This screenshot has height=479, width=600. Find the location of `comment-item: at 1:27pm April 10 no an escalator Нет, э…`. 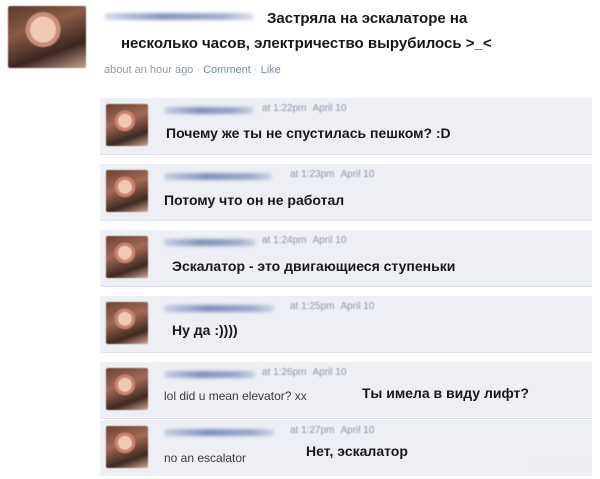

comment-item: at 1:27pm April 10 no an escalator Нет, э… is located at coordinates (346, 448).